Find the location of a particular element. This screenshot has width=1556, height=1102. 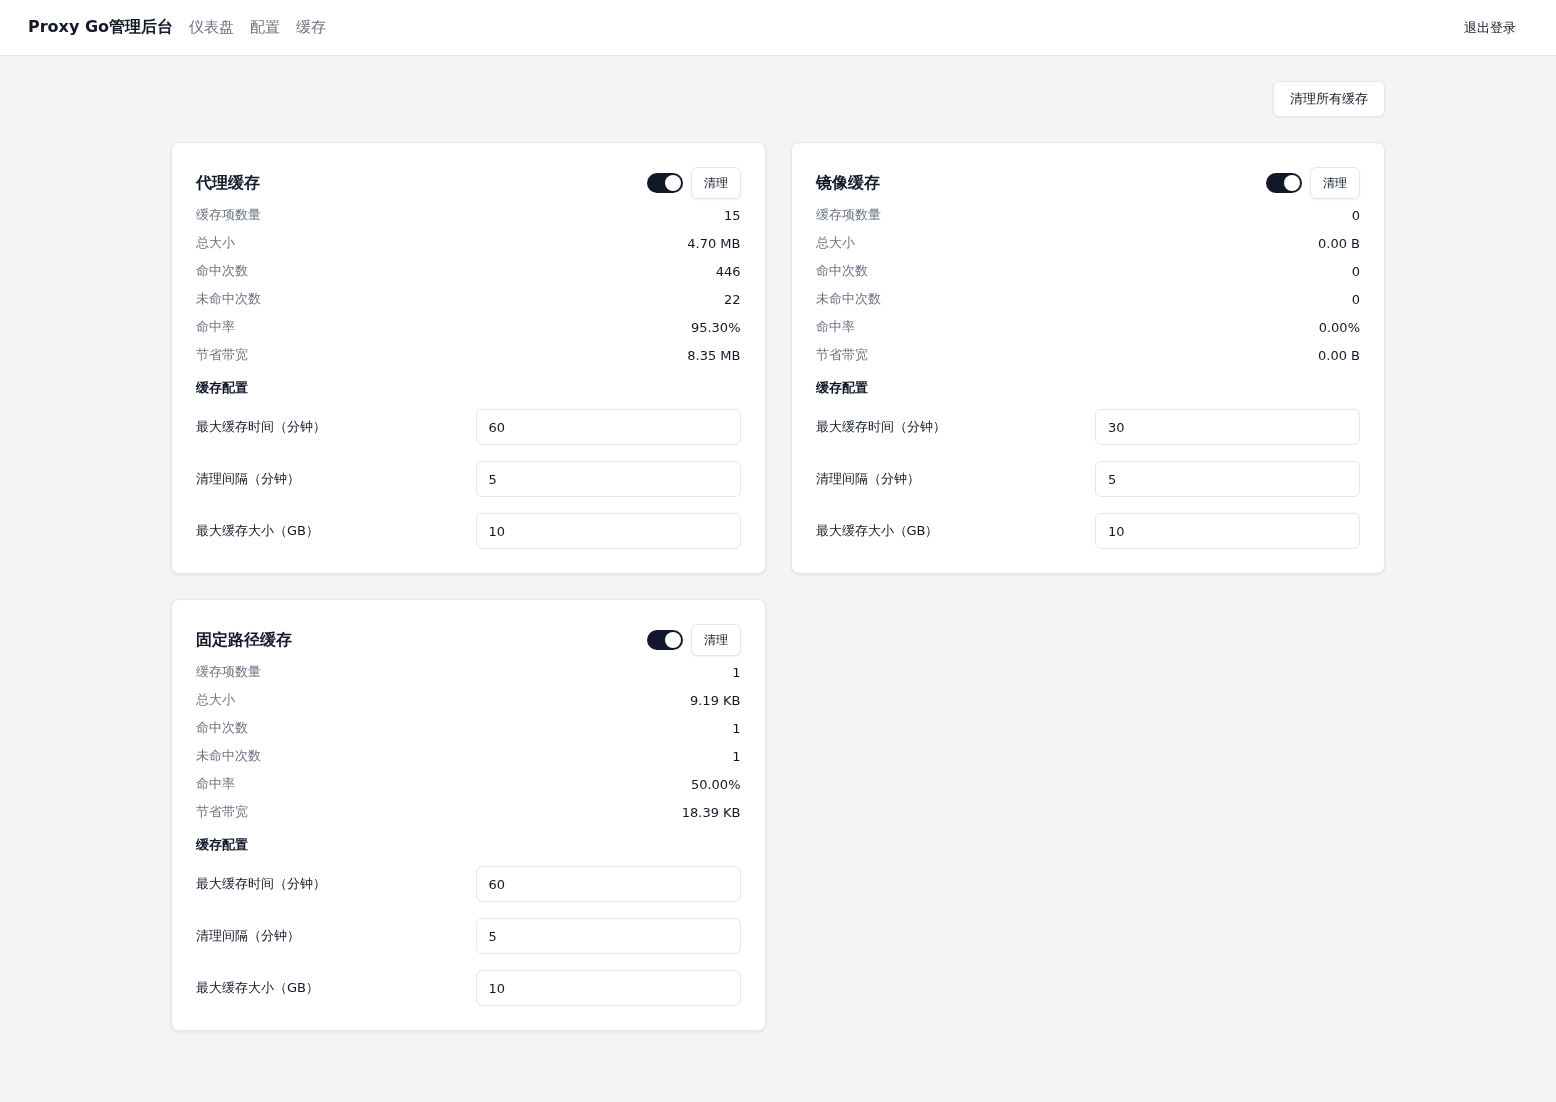

clear-all-cache-button: 清理所有缓存 is located at coordinates (1329, 99).